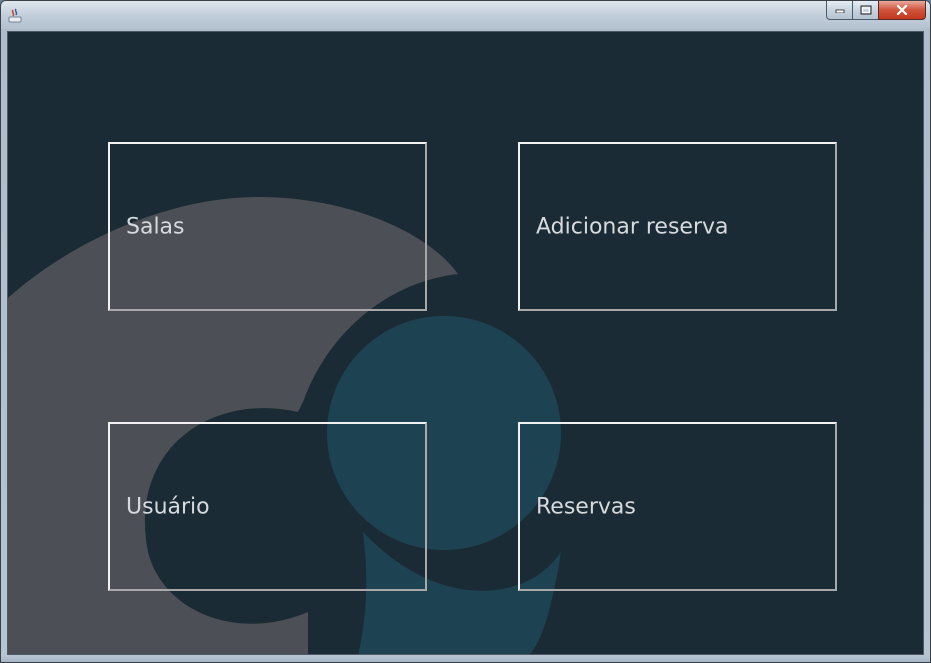  Describe the element at coordinates (155, 226) in the screenshot. I see `salas-label: Salas` at that location.